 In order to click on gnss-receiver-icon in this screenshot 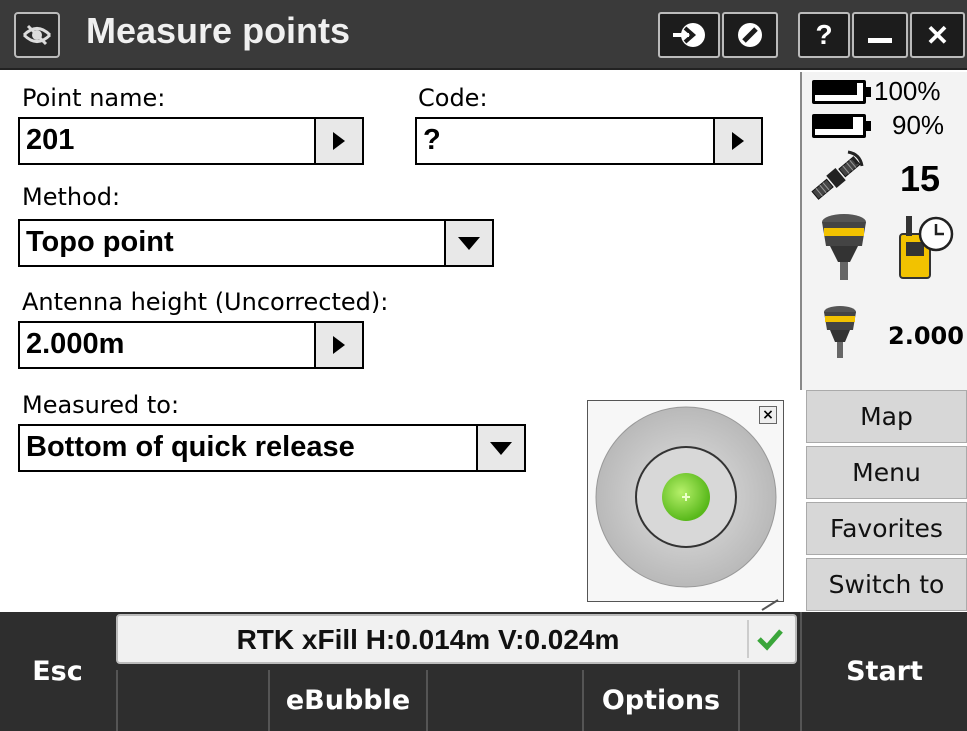, I will do `click(844, 247)`.